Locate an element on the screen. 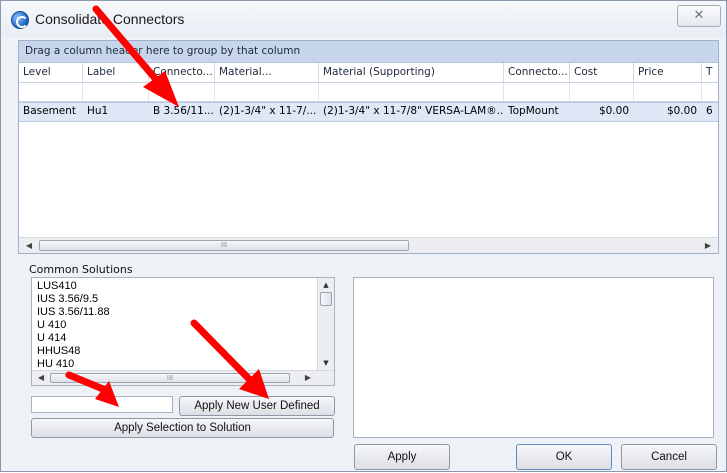 Image resolution: width=727 pixels, height=473 pixels. close-icon: ✕ is located at coordinates (699, 15).